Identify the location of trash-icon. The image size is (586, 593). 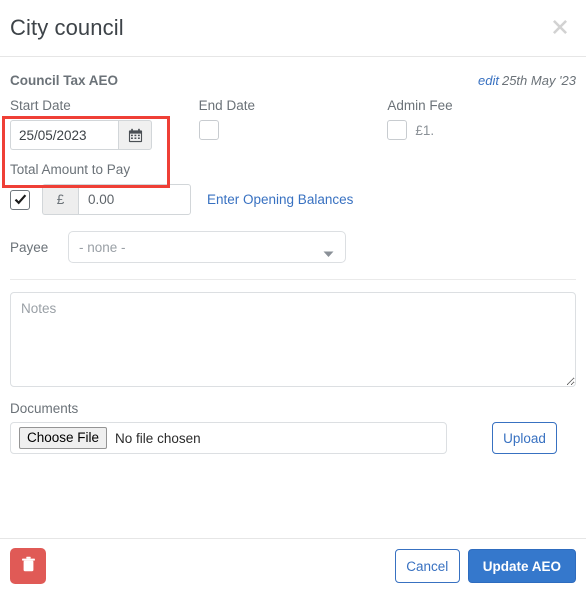
(28, 566).